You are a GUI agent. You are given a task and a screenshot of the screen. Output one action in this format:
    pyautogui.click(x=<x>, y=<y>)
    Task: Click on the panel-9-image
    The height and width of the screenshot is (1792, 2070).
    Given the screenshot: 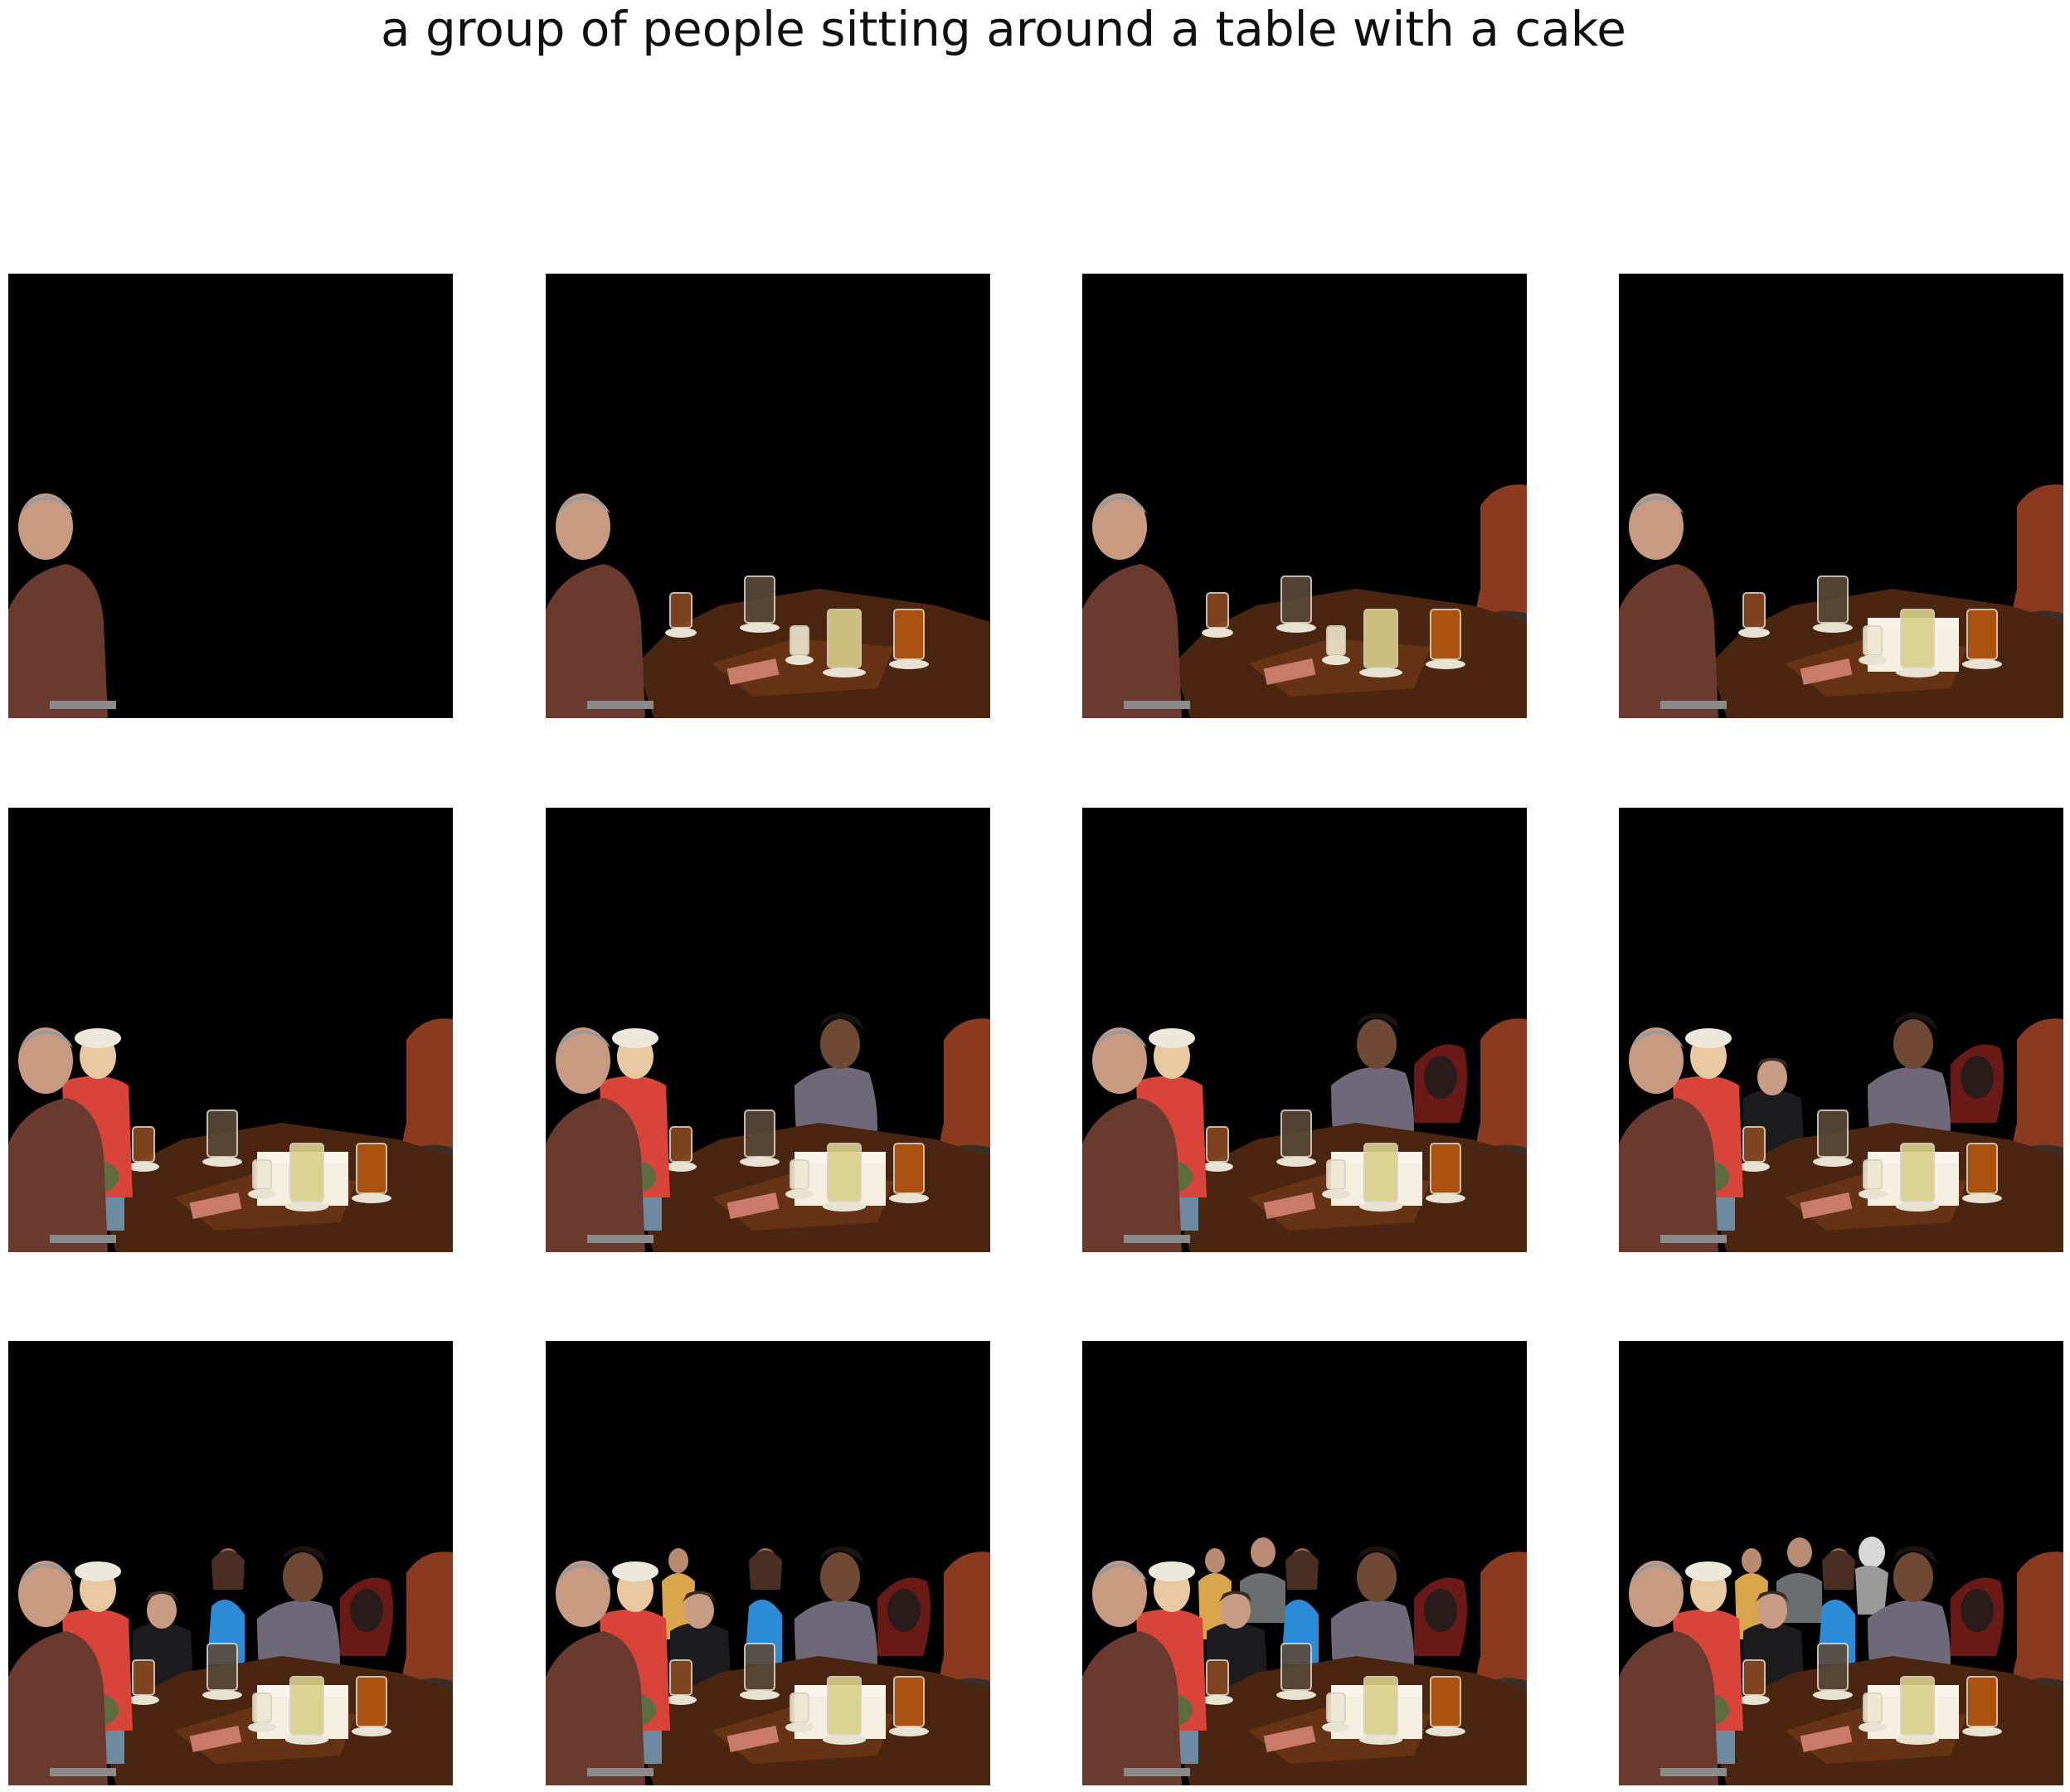 What is the action you would take?
    pyautogui.click(x=231, y=1666)
    